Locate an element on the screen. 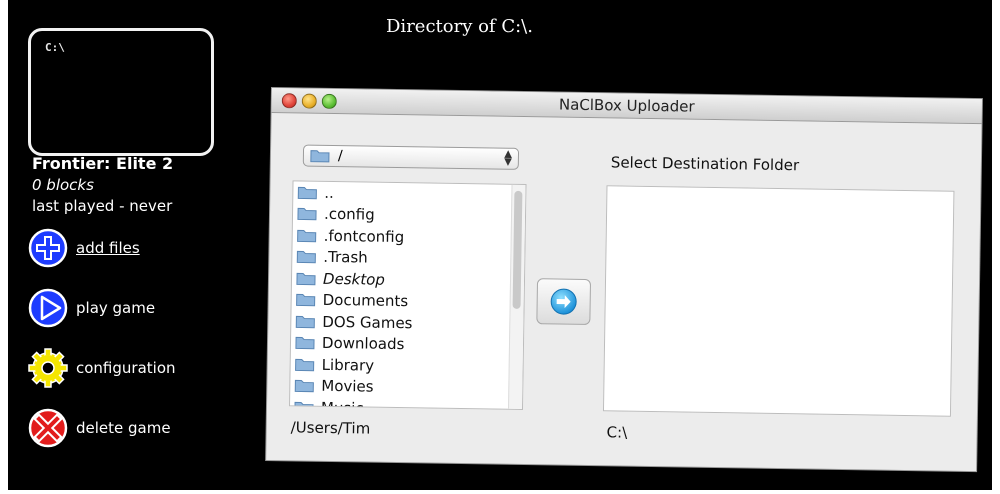 This screenshot has width=1000, height=494. delete-game-label: delete game is located at coordinates (123, 428).